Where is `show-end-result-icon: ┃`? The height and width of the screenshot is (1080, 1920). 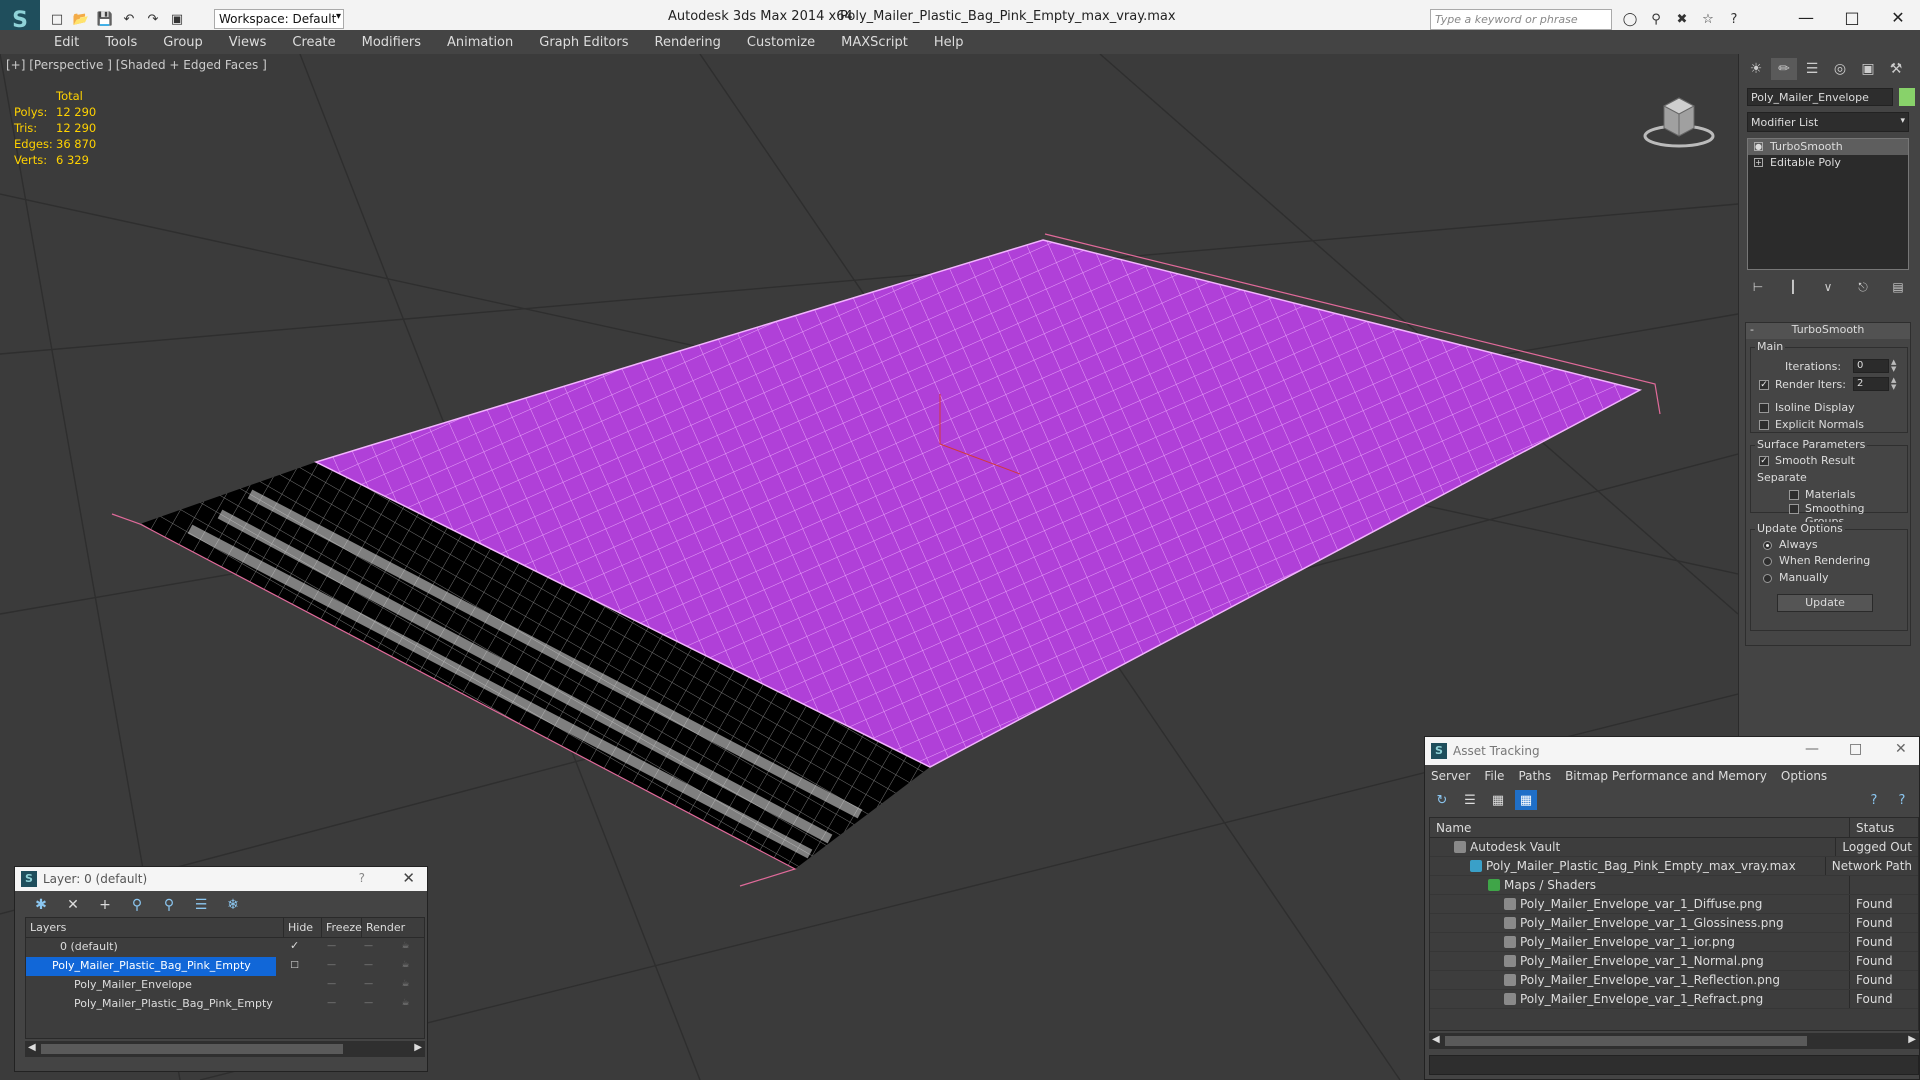 show-end-result-icon: ┃ is located at coordinates (1793, 287).